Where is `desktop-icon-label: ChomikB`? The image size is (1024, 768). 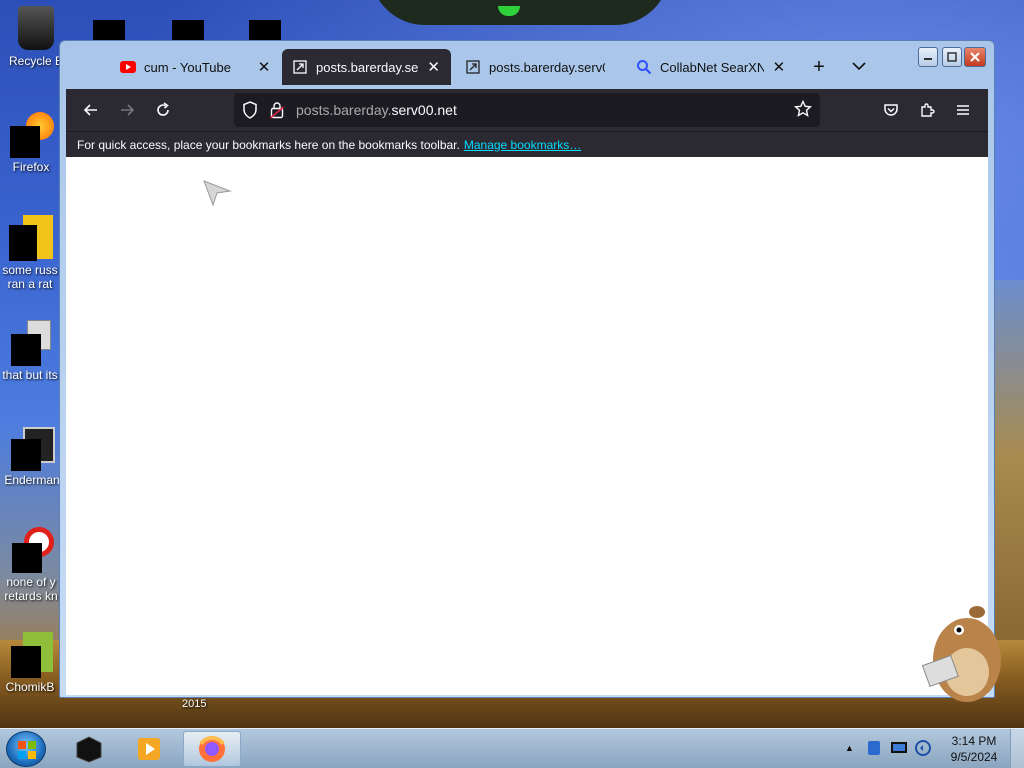
desktop-icon-label: ChomikB is located at coordinates (30, 687).